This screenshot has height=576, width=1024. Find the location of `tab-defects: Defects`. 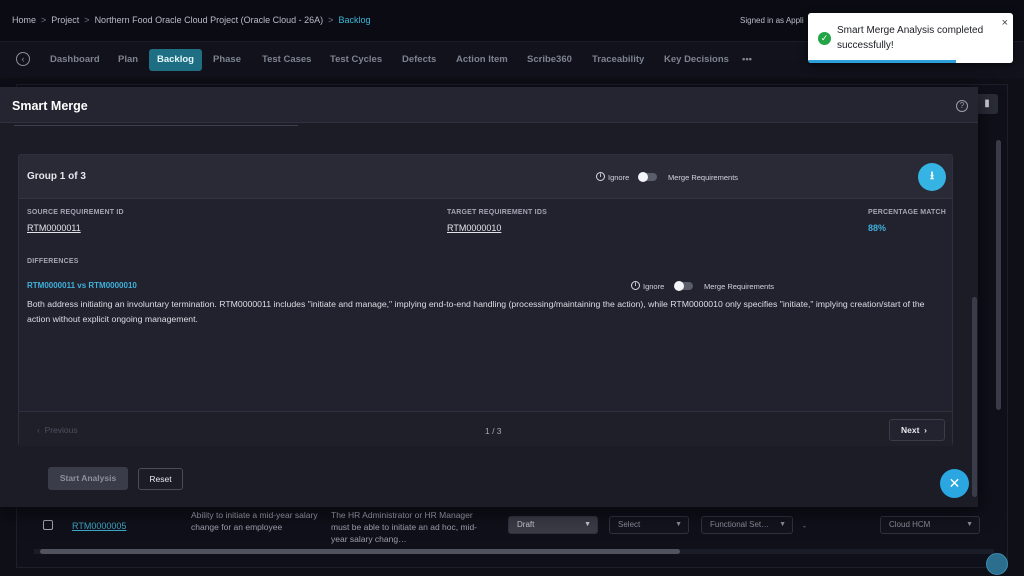

tab-defects: Defects is located at coordinates (419, 60).